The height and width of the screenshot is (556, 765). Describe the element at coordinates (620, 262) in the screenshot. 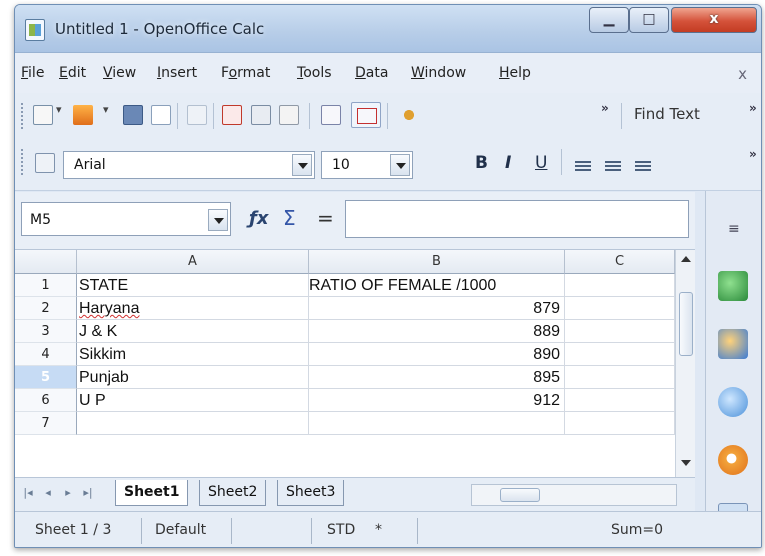

I see `column-header-c: C` at that location.